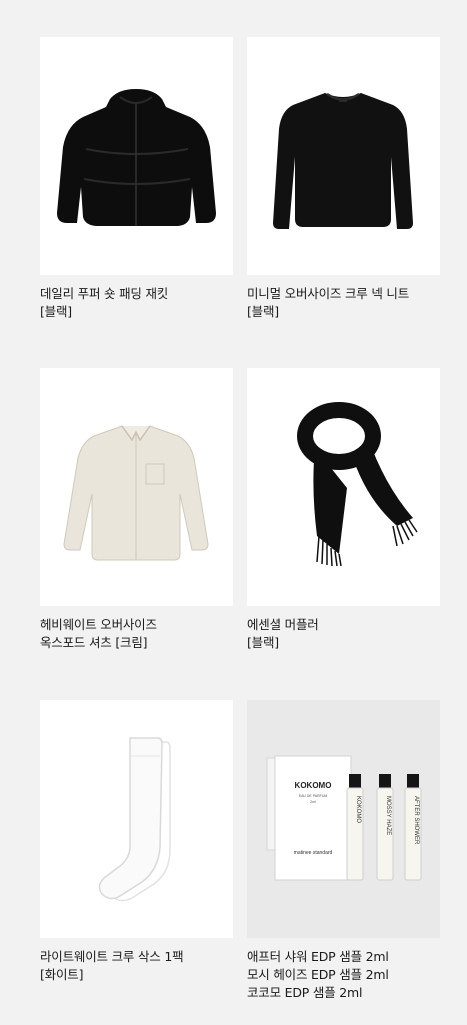 This screenshot has width=467, height=1025. What do you see at coordinates (388, 815) in the screenshot?
I see `vial-label-mossy-haze: MOSSY HAZE` at bounding box center [388, 815].